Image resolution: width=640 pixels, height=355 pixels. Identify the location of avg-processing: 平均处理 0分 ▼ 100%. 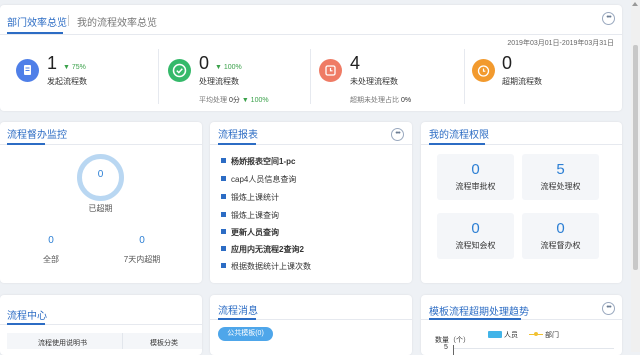
(234, 100).